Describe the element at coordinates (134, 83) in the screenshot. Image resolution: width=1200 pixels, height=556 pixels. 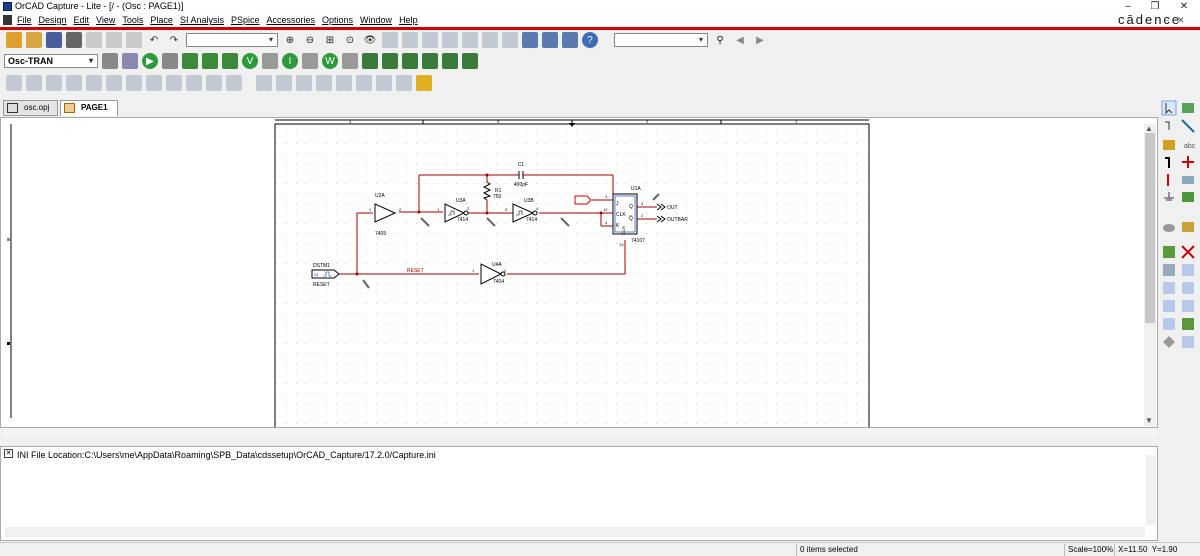
I see `wire-icon` at that location.